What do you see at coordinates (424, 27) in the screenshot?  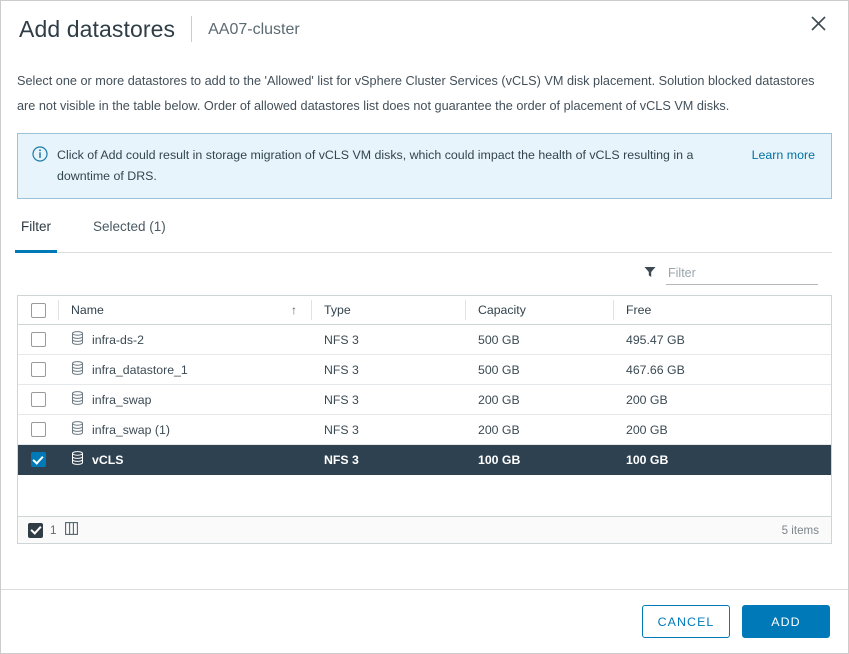 I see `dialog-header: Add datastores AA07-cluster` at bounding box center [424, 27].